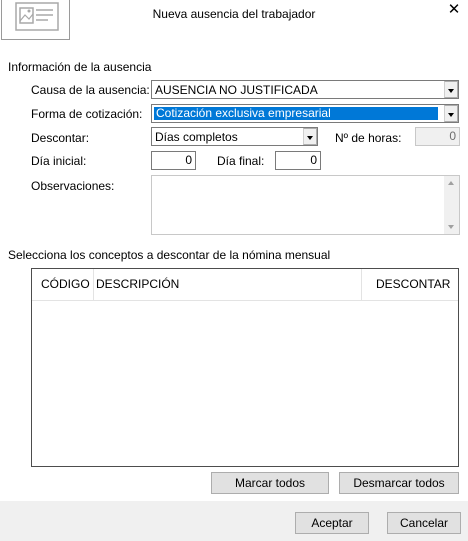  What do you see at coordinates (399, 483) in the screenshot?
I see `desmarcar-todos-button: Desmarcar todos` at bounding box center [399, 483].